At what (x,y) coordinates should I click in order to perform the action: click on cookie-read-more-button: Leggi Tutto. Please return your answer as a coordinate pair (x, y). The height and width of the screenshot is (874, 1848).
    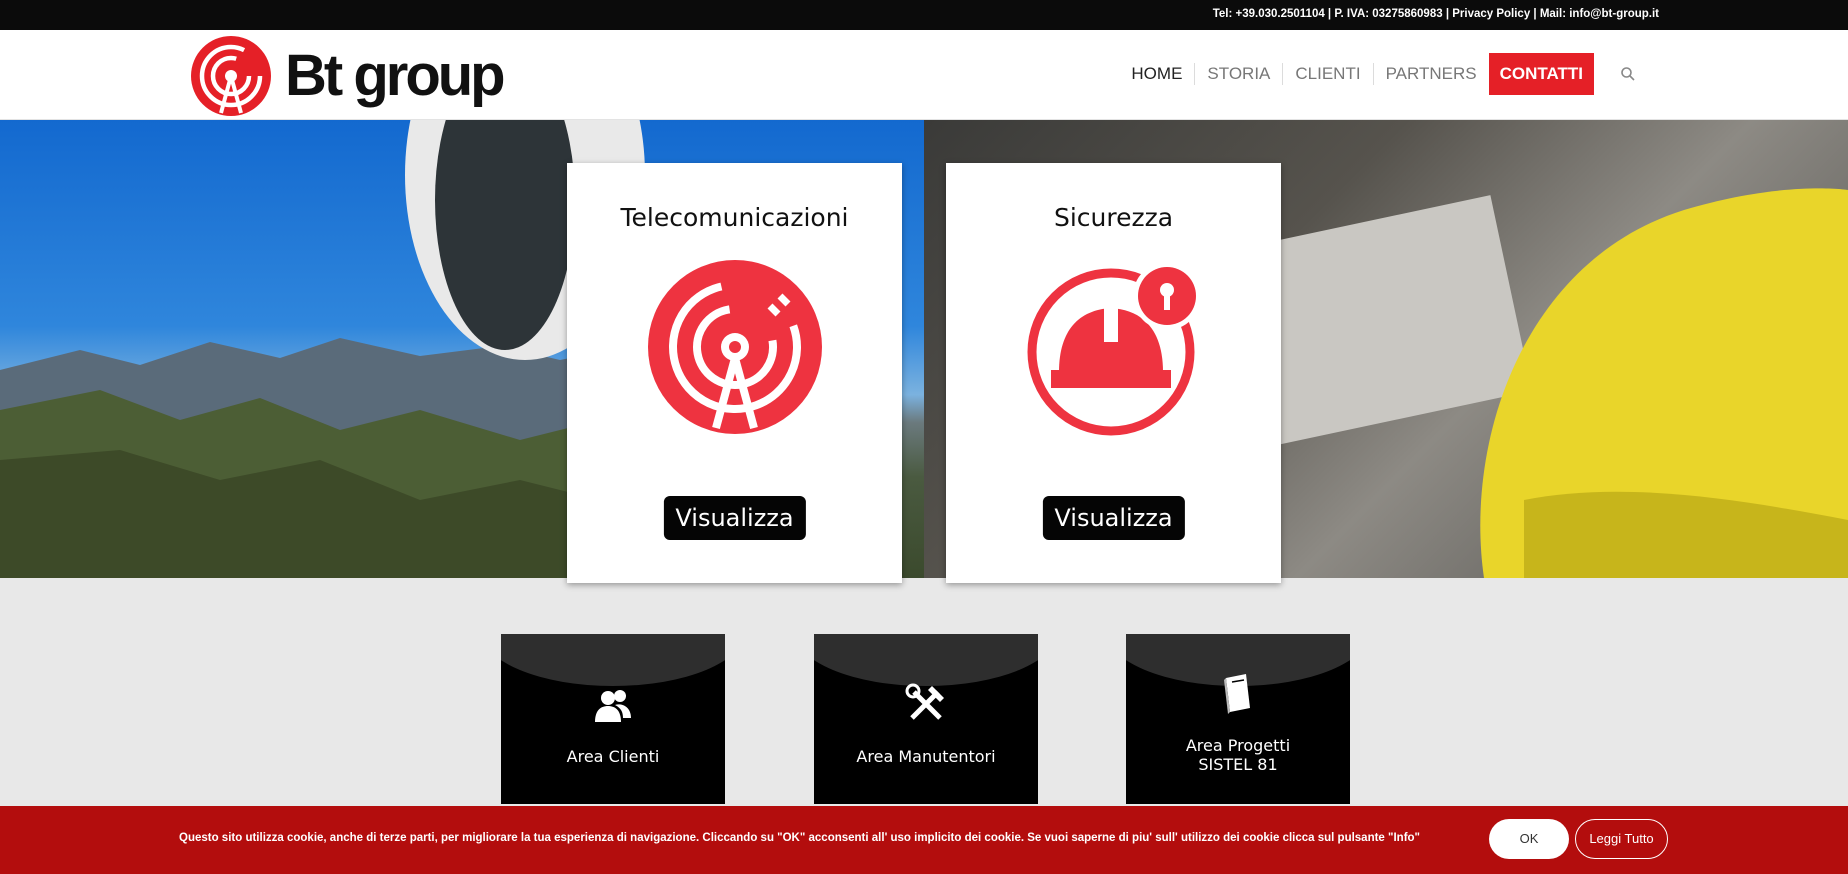
    Looking at the image, I should click on (1621, 839).